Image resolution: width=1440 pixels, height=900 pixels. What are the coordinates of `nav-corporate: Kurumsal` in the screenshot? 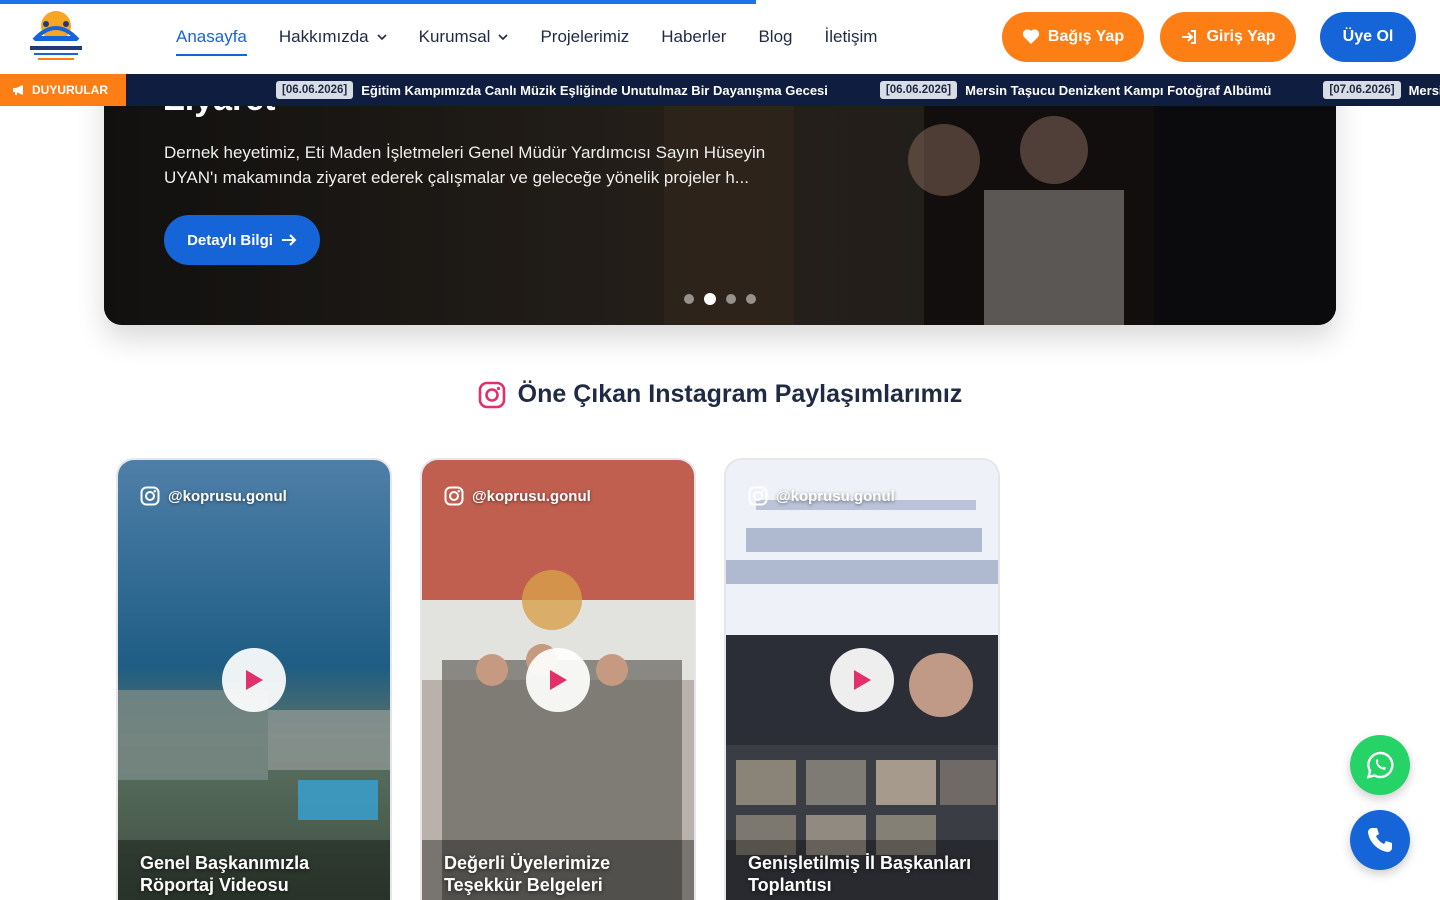 It's located at (464, 37).